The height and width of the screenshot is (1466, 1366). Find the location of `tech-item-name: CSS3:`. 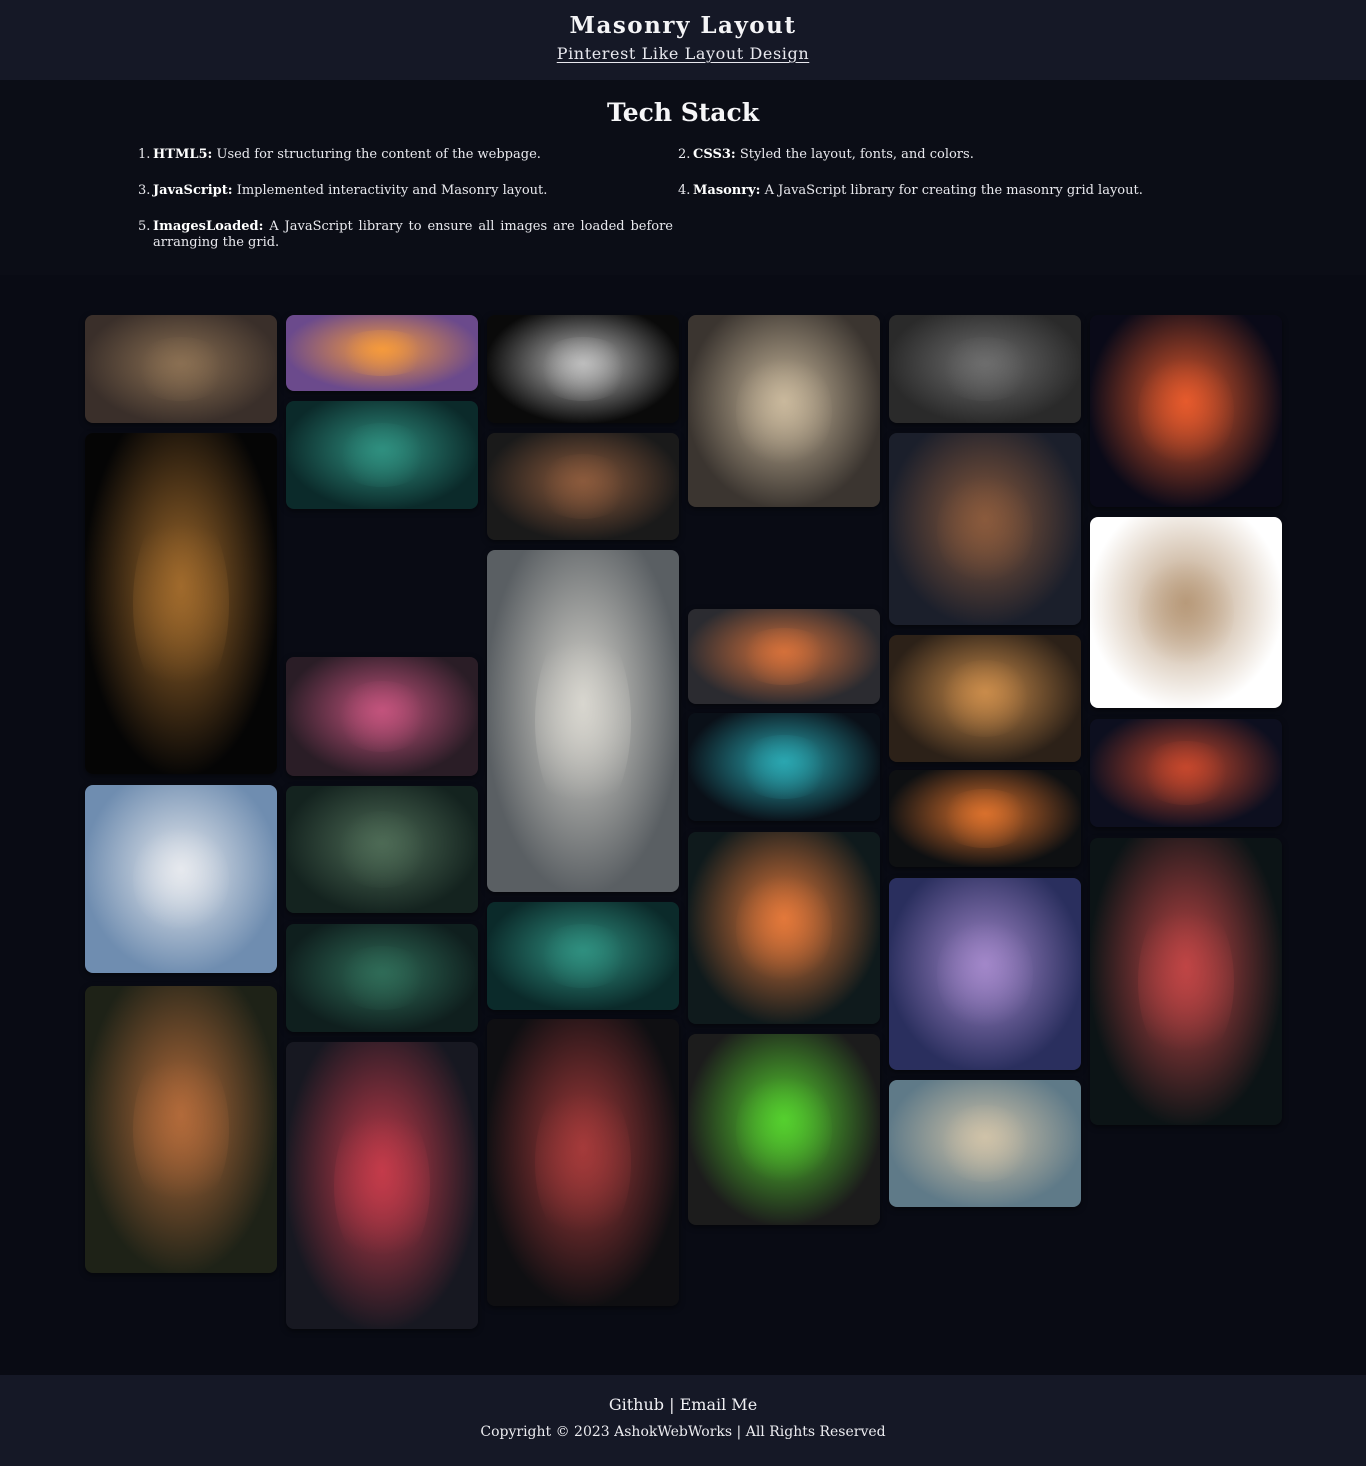

tech-item-name: CSS3: is located at coordinates (714, 154).